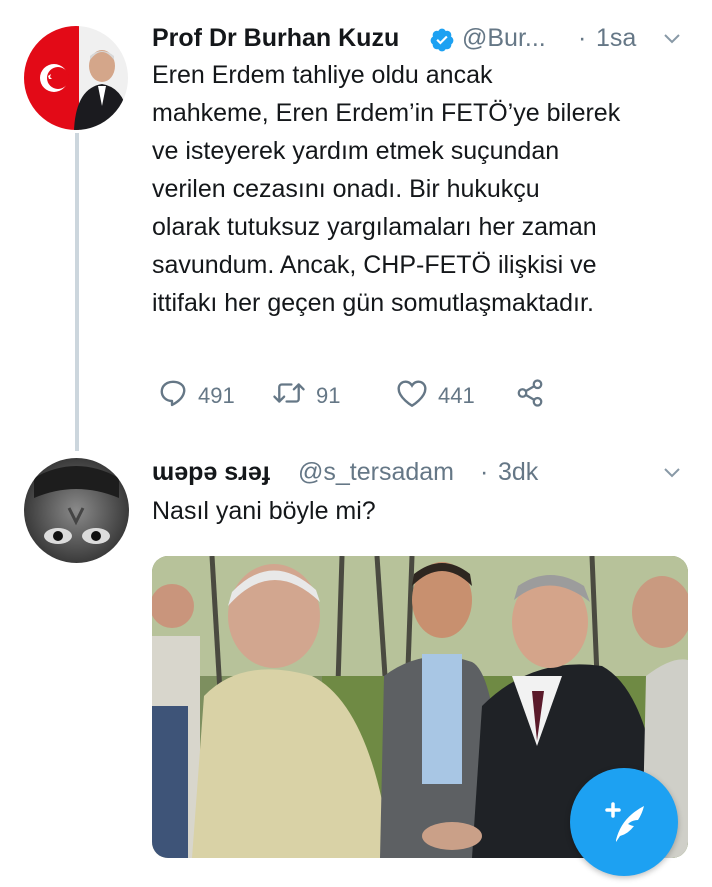 The width and height of the screenshot is (712, 887). What do you see at coordinates (322, 75) in the screenshot?
I see `tweet-line: Eren Erdem tahliye oldu ancak` at bounding box center [322, 75].